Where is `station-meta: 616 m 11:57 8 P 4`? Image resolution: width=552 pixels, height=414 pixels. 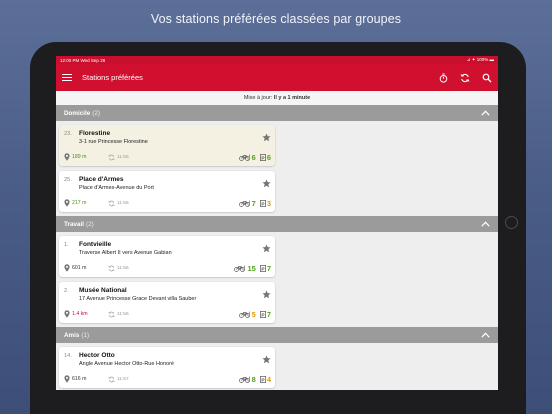
station-meta: 616 m 11:57 8 P 4 is located at coordinates (167, 379).